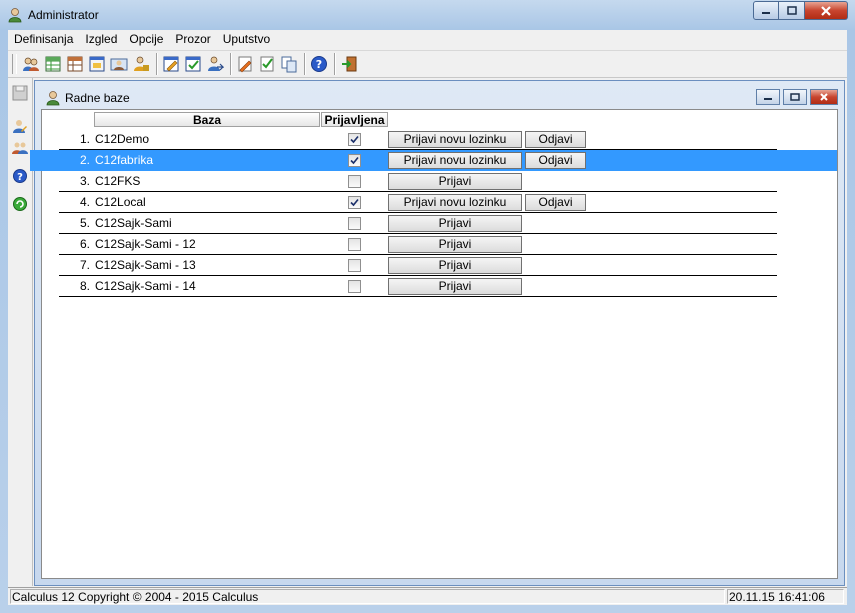 The height and width of the screenshot is (613, 855). What do you see at coordinates (20, 148) in the screenshot?
I see `users-group-icon` at bounding box center [20, 148].